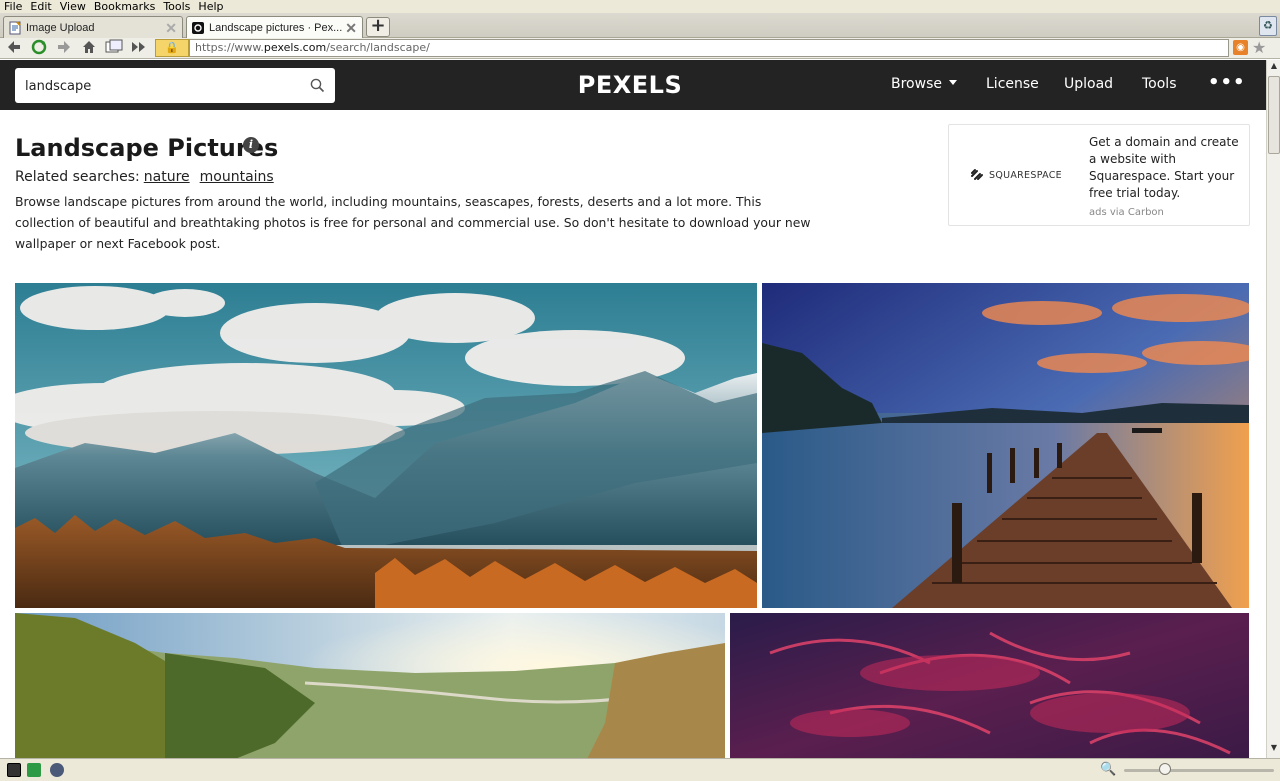 This screenshot has width=1280, height=781. I want to click on bookmark-star-icon: ★, so click(1259, 47).